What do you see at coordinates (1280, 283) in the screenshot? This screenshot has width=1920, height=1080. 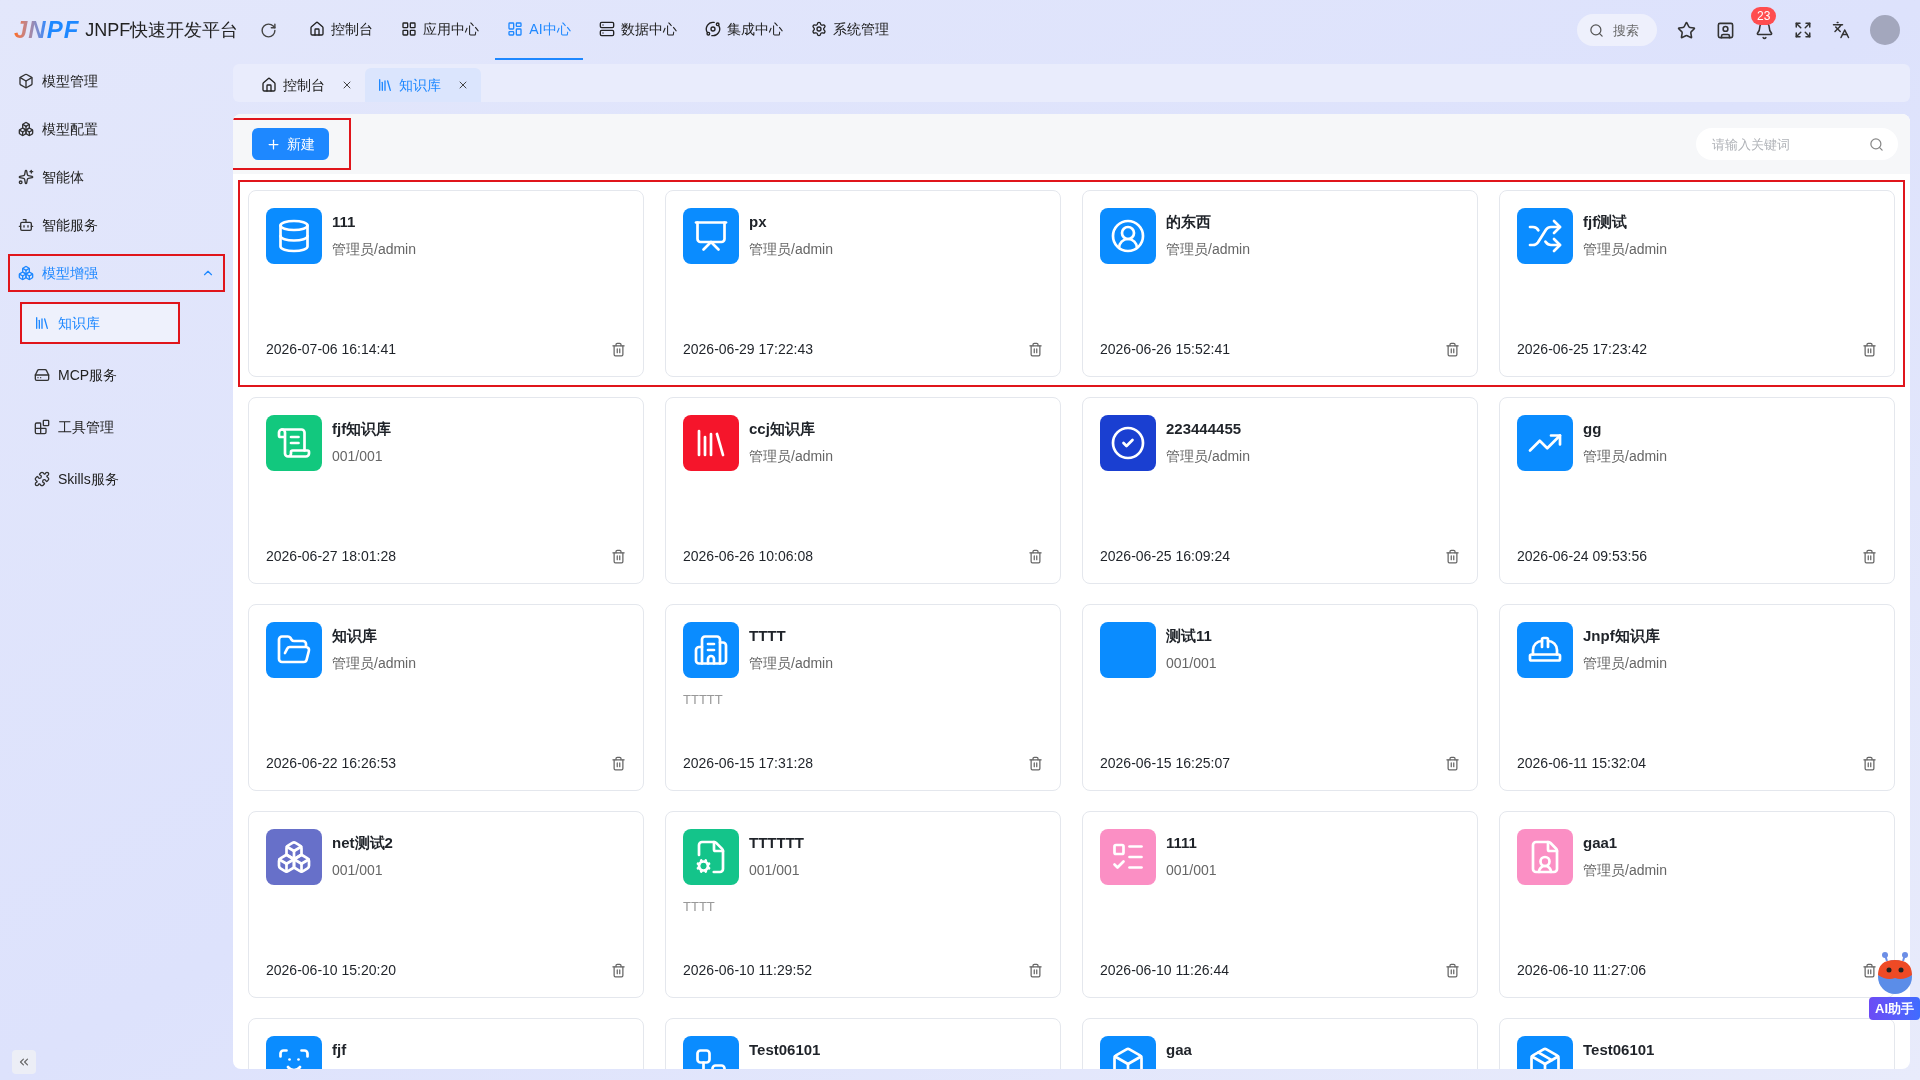 I see `knowledge-card: 的东西 管理员/admin 2026-06-26 15:52:41` at bounding box center [1280, 283].